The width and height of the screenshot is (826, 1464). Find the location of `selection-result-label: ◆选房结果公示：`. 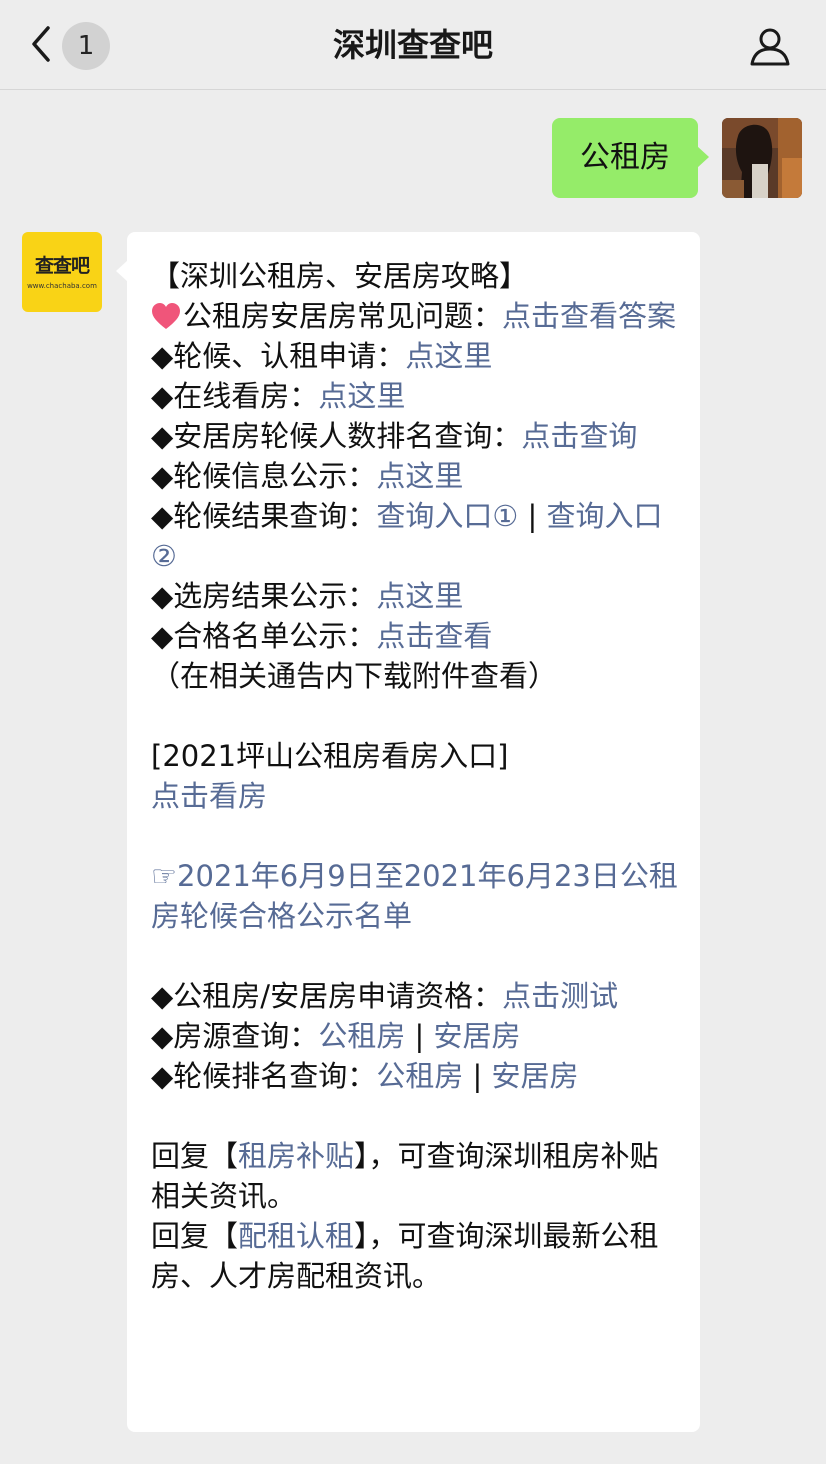

selection-result-label: ◆选房结果公示： is located at coordinates (264, 596).